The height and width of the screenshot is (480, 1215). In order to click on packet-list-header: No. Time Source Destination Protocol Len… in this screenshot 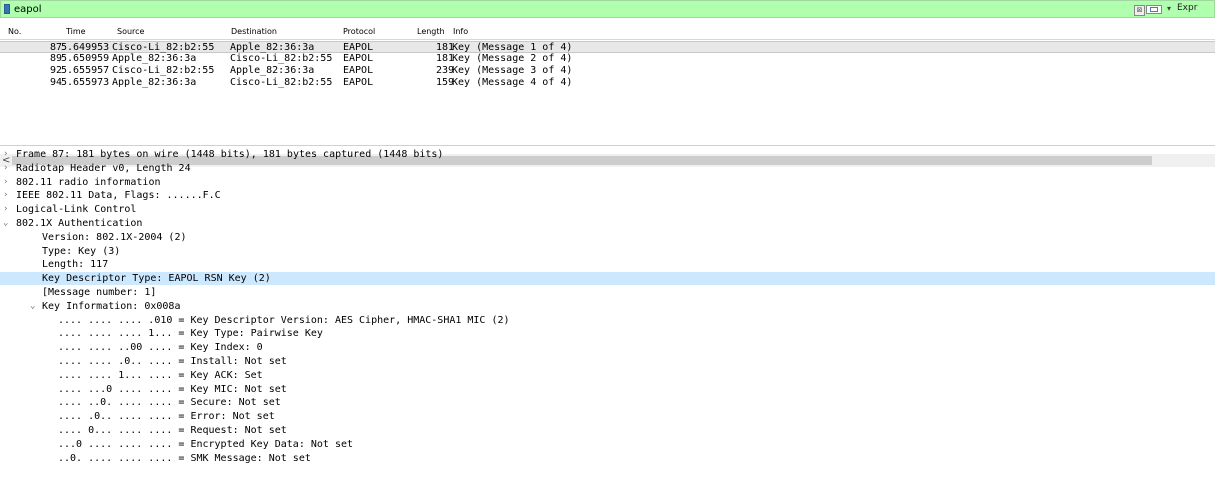, I will do `click(607, 32)`.